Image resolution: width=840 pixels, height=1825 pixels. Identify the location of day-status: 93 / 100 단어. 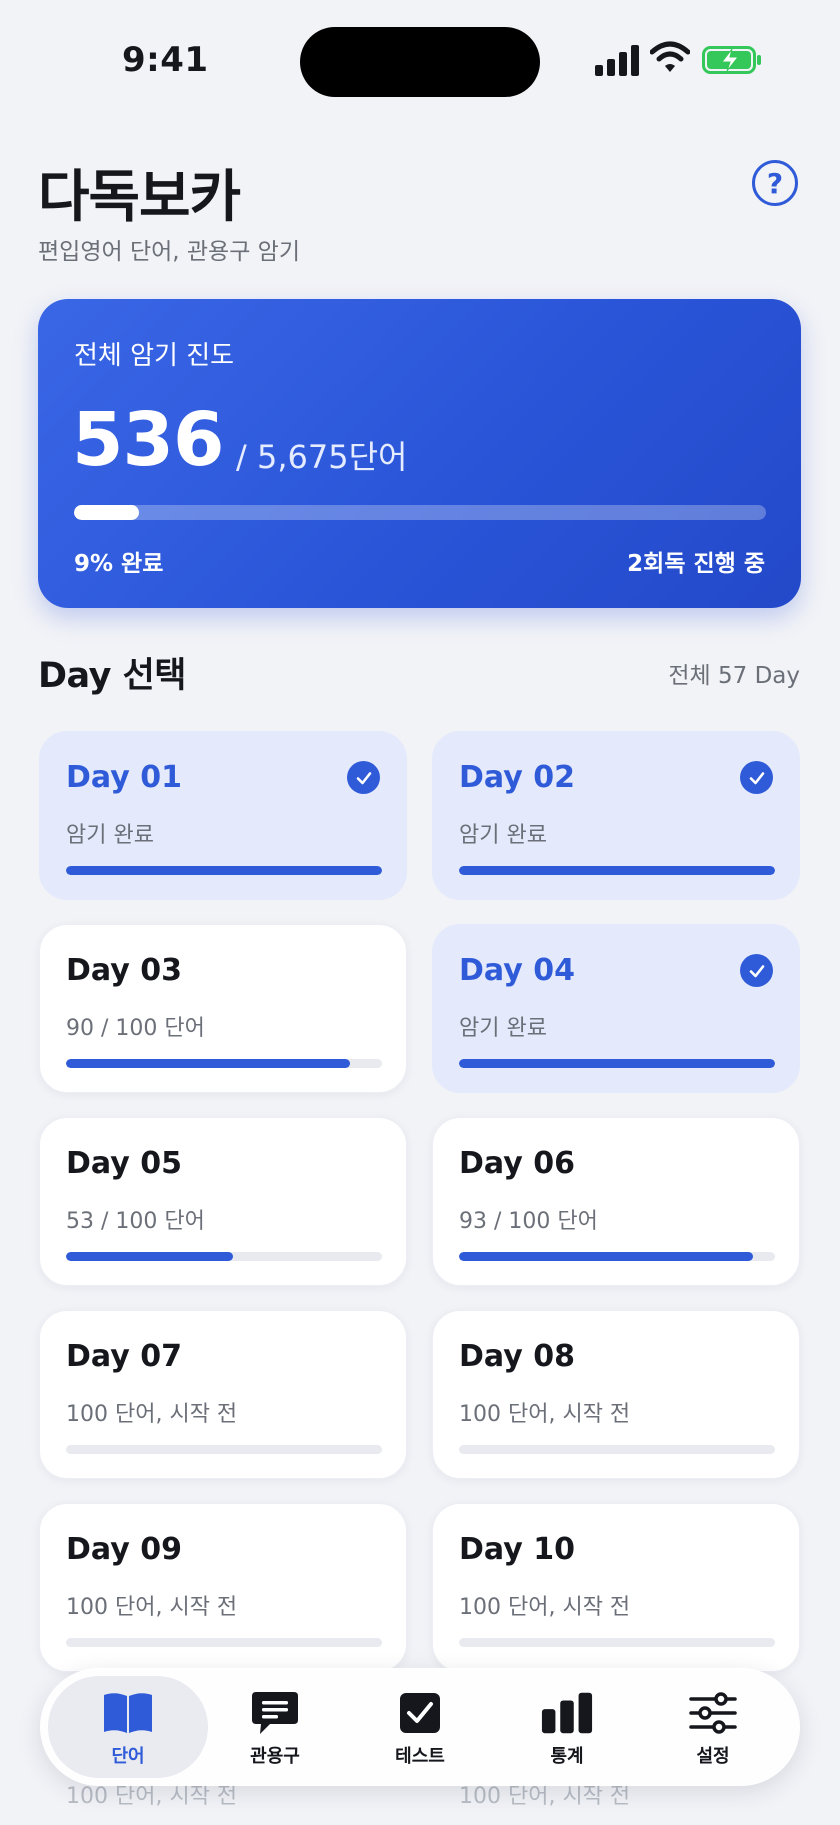
(528, 1221).